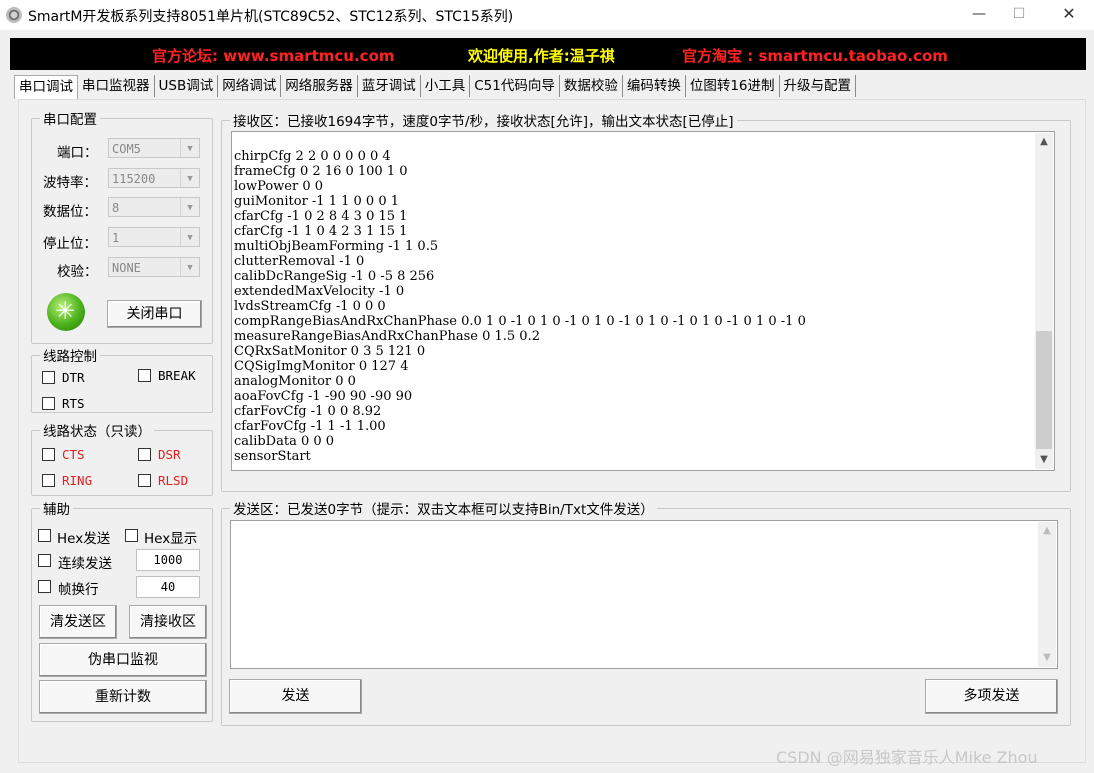 Image resolution: width=1094 pixels, height=773 pixels. Describe the element at coordinates (907, 757) in the screenshot. I see `watermark: CSDN @网易独家音乐人Mike Zhou` at that location.